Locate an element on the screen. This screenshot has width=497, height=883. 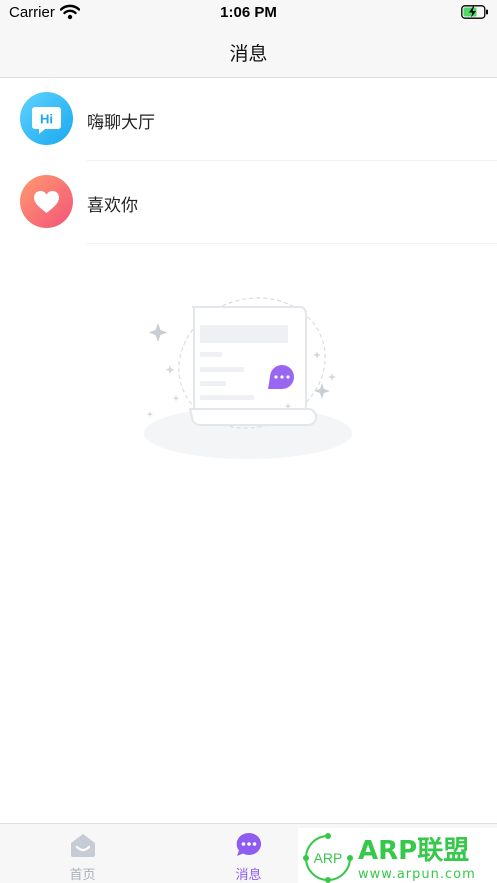
heart-icon is located at coordinates (46, 202).